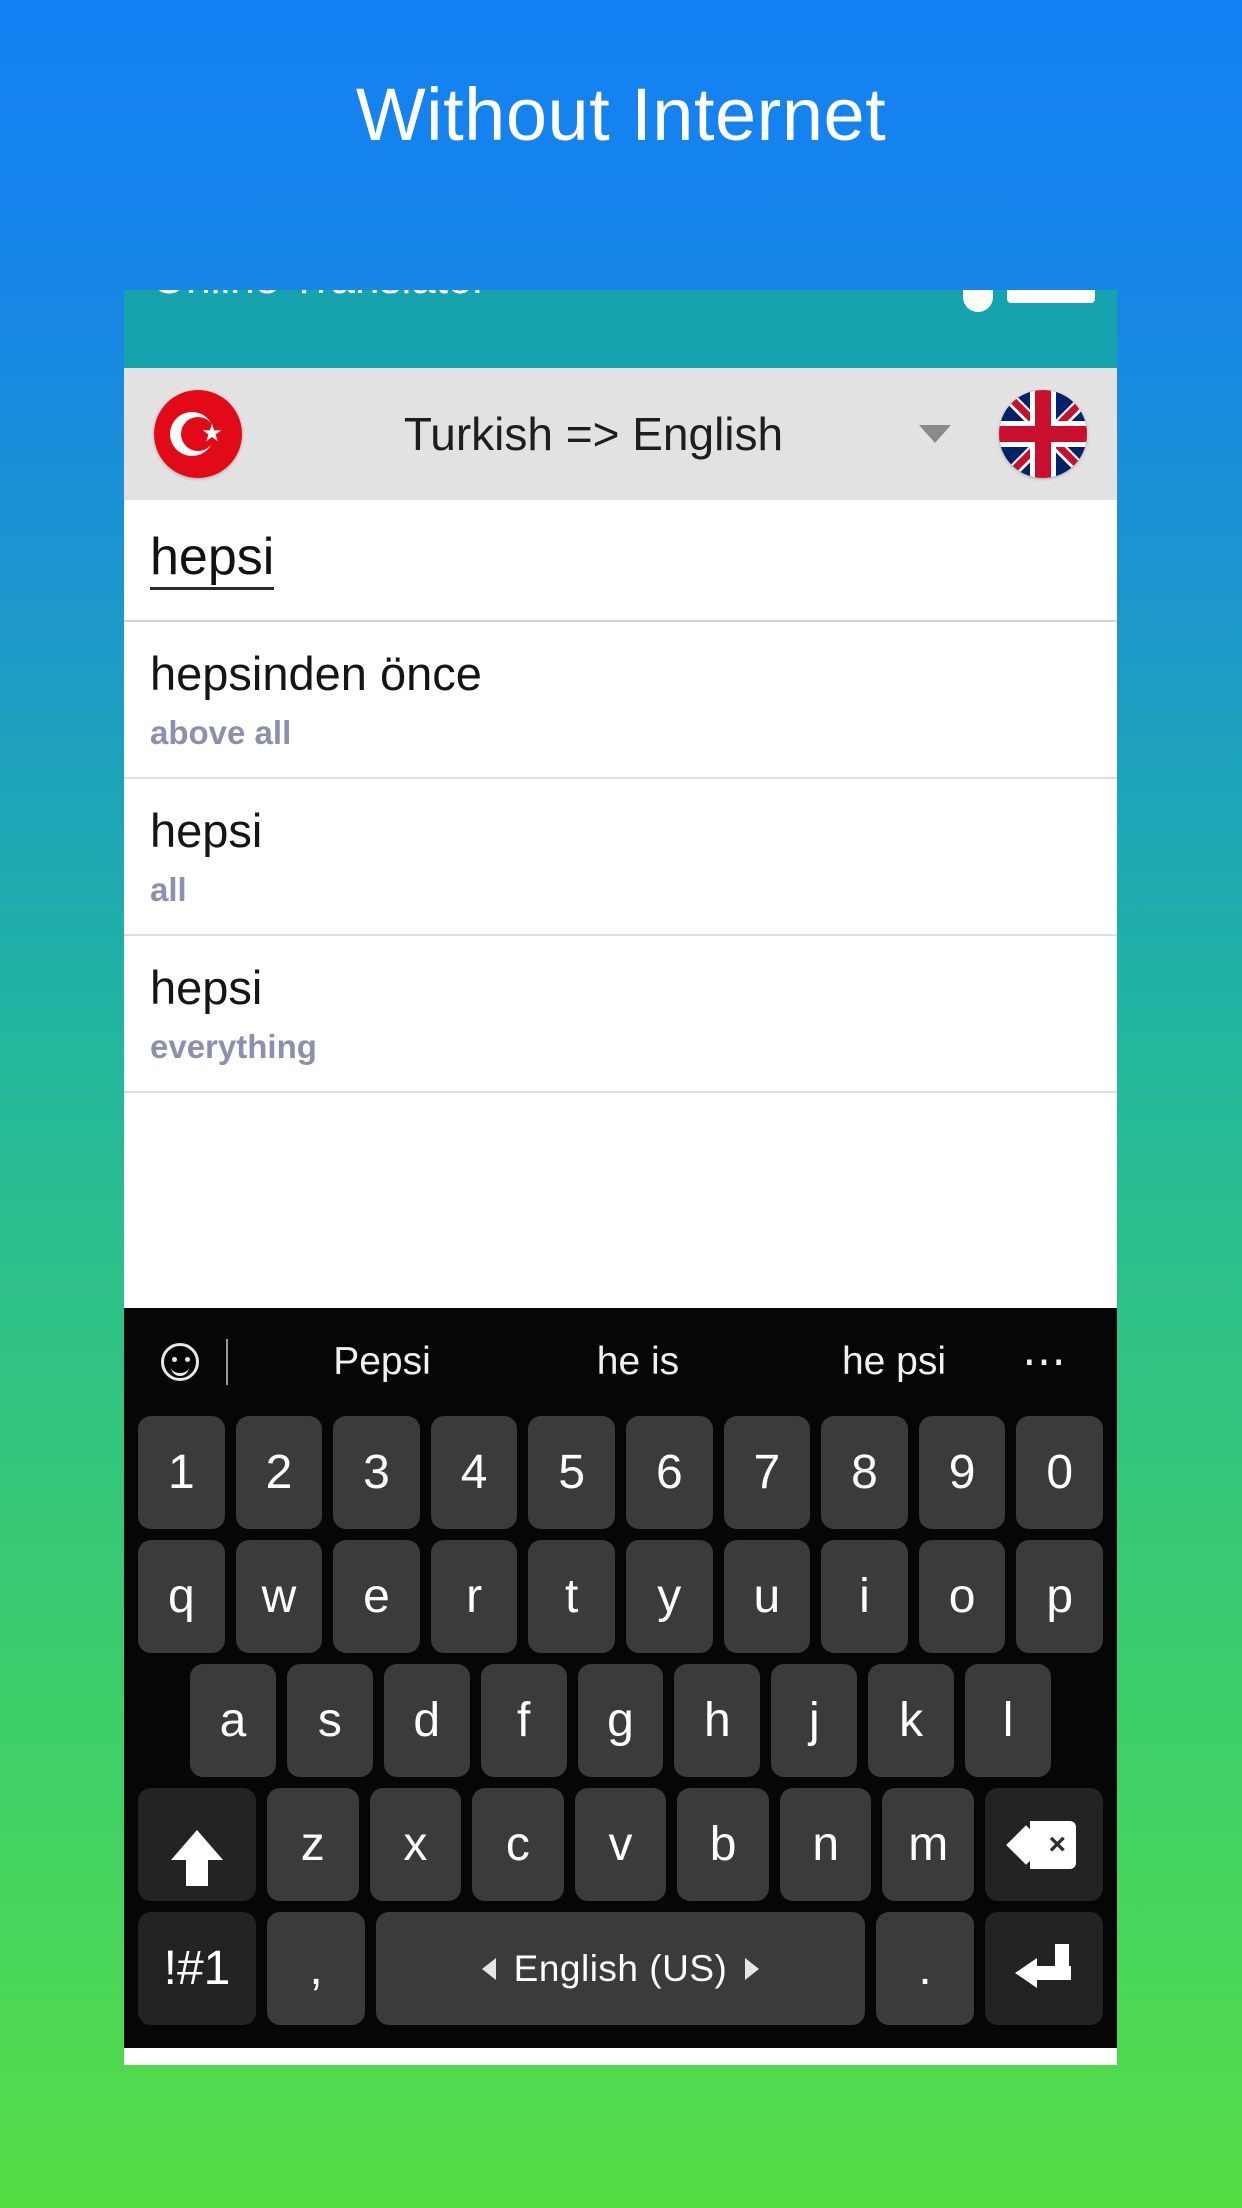  I want to click on key-m: m, so click(928, 1844).